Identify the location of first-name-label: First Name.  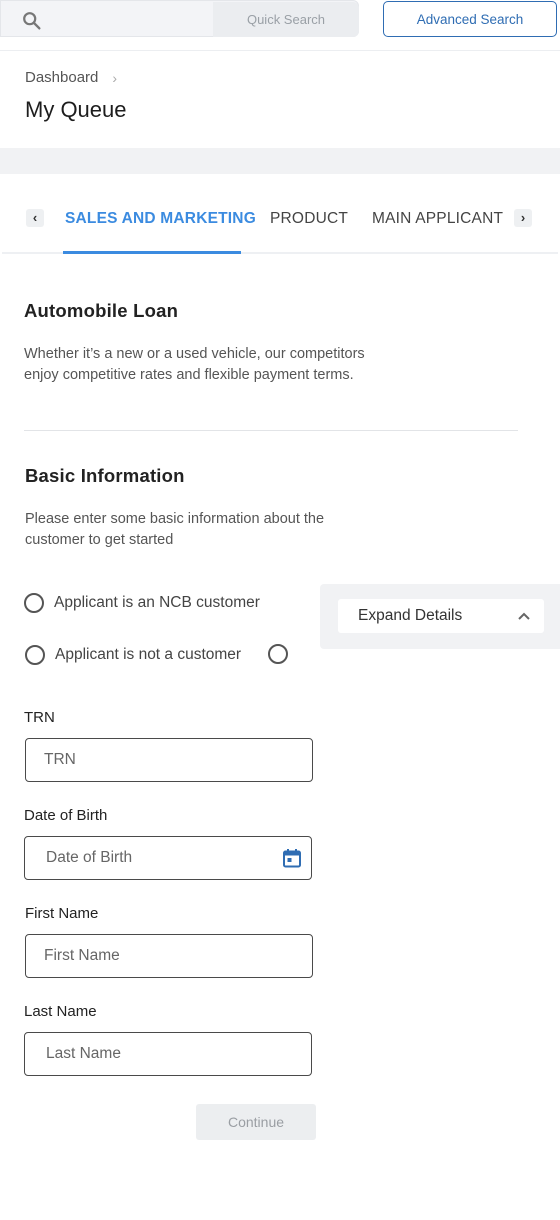
(62, 913).